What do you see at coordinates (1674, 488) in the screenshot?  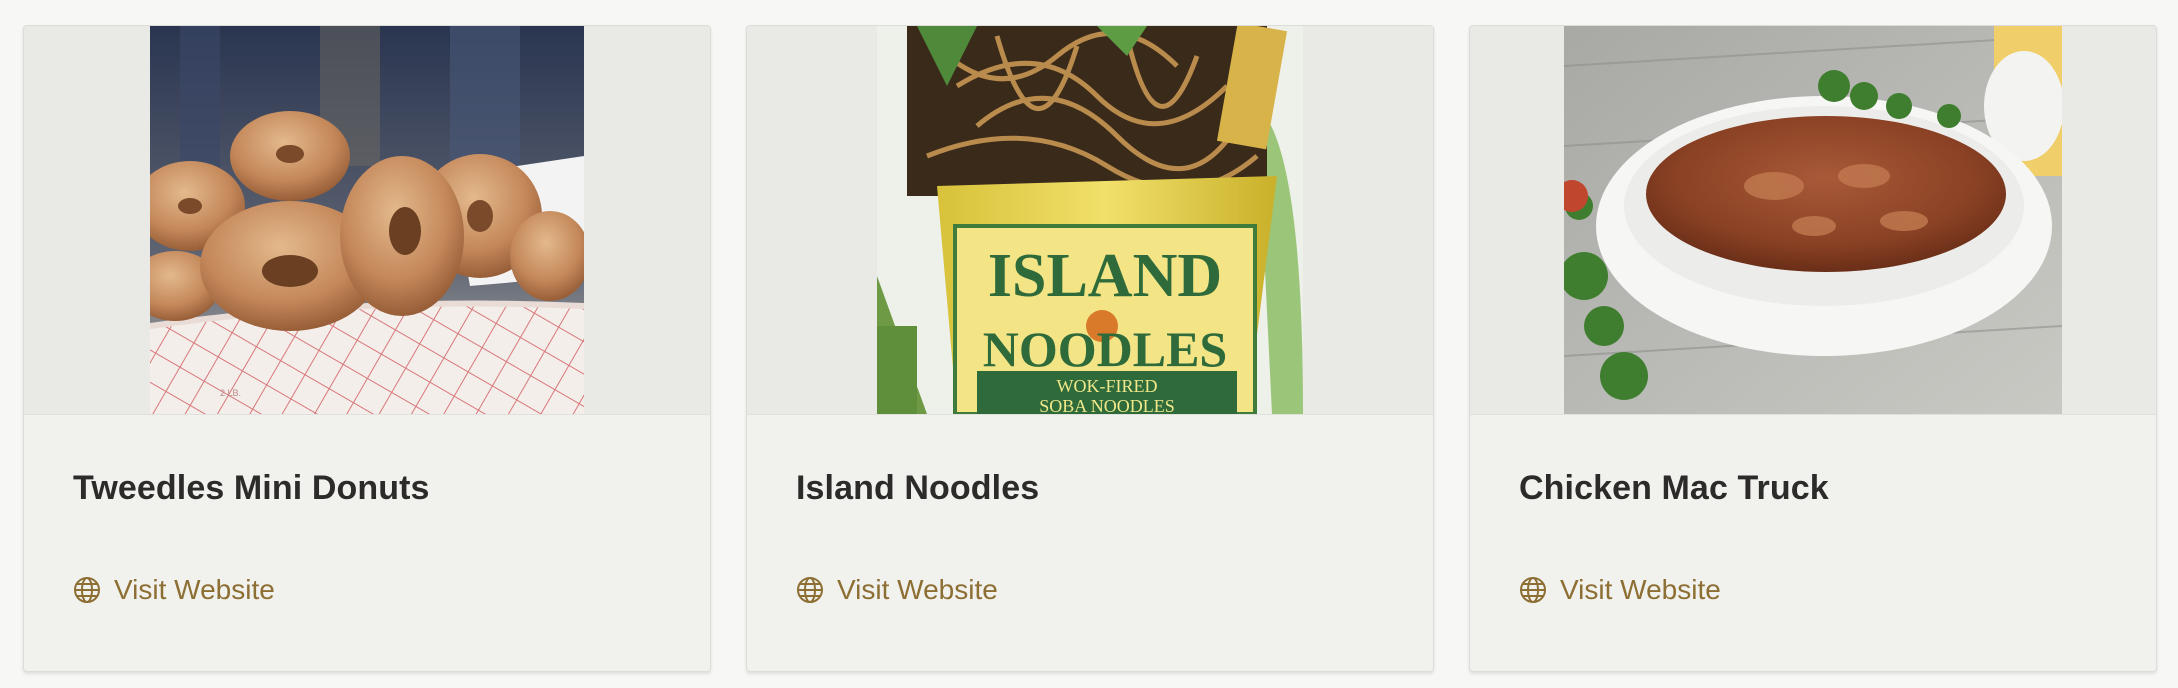 I see `vendor-name: Chicken Mac Truck` at bounding box center [1674, 488].